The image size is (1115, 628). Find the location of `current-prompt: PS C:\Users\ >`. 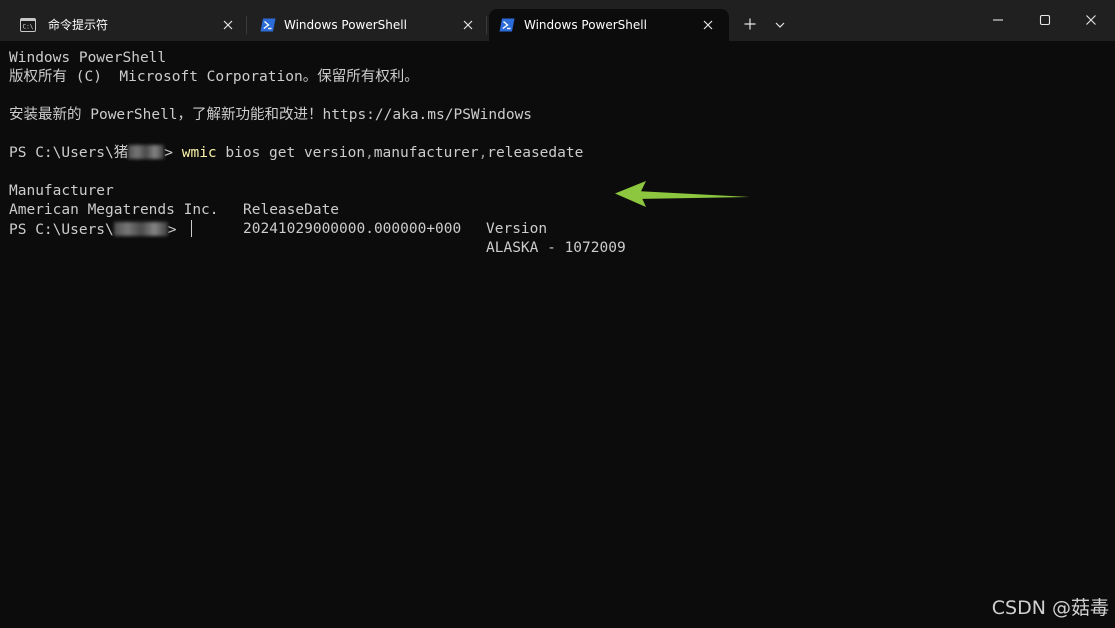

current-prompt: PS C:\Users\ > is located at coordinates (101, 229).